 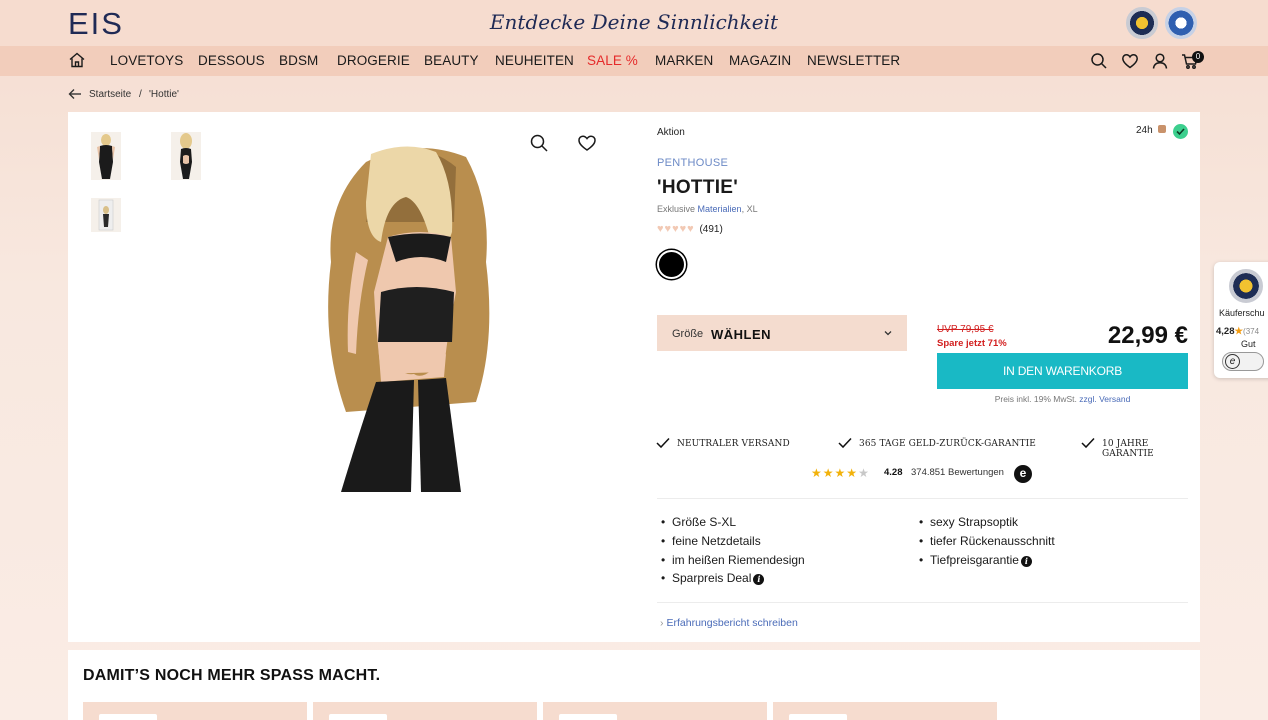 I want to click on product-title: 'HOTTIE', so click(x=698, y=187).